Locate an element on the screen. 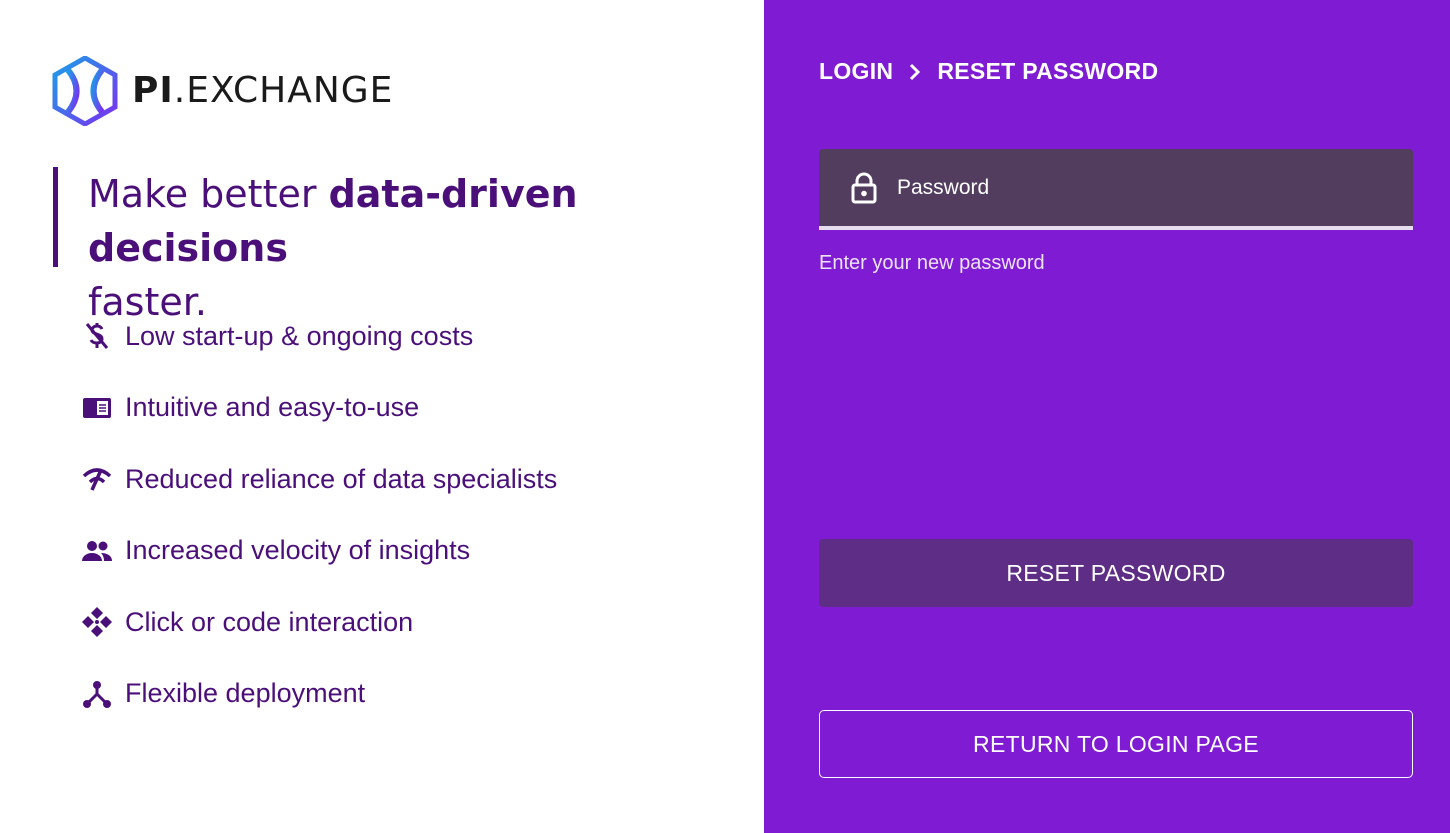 This screenshot has width=1450, height=833. brand-name-rest: .EXCHANGE is located at coordinates (283, 90).